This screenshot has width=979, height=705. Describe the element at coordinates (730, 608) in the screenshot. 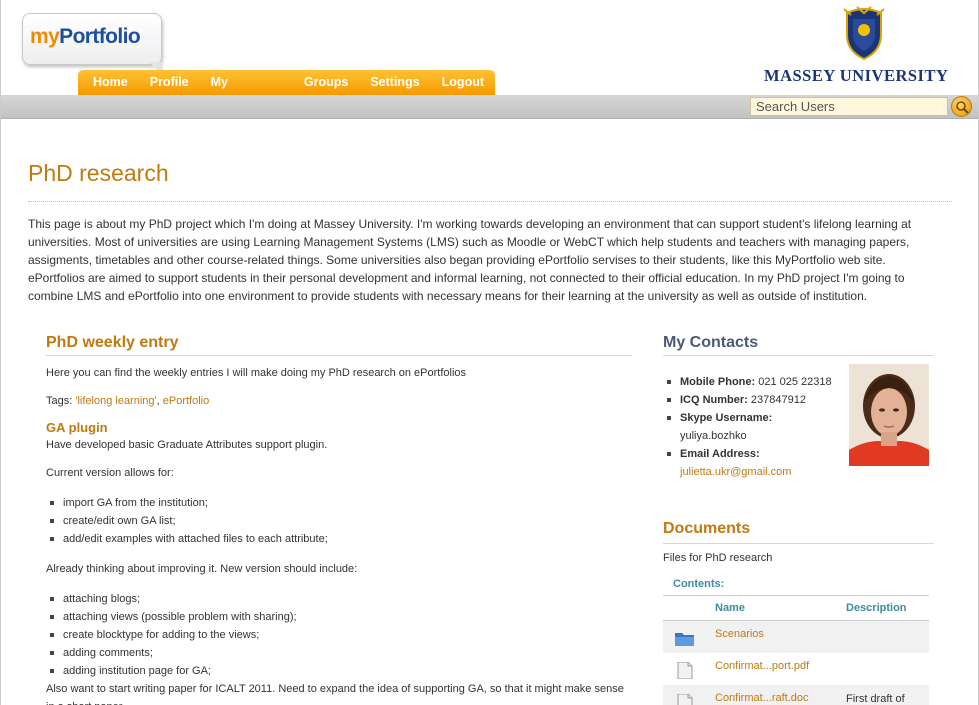

I see `col-name-header: Name` at that location.